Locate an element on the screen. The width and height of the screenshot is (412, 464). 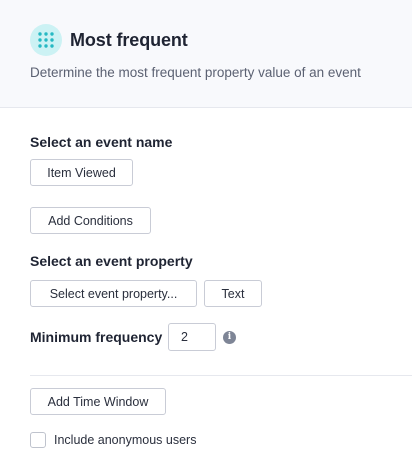
min-frequency-input is located at coordinates (192, 337).